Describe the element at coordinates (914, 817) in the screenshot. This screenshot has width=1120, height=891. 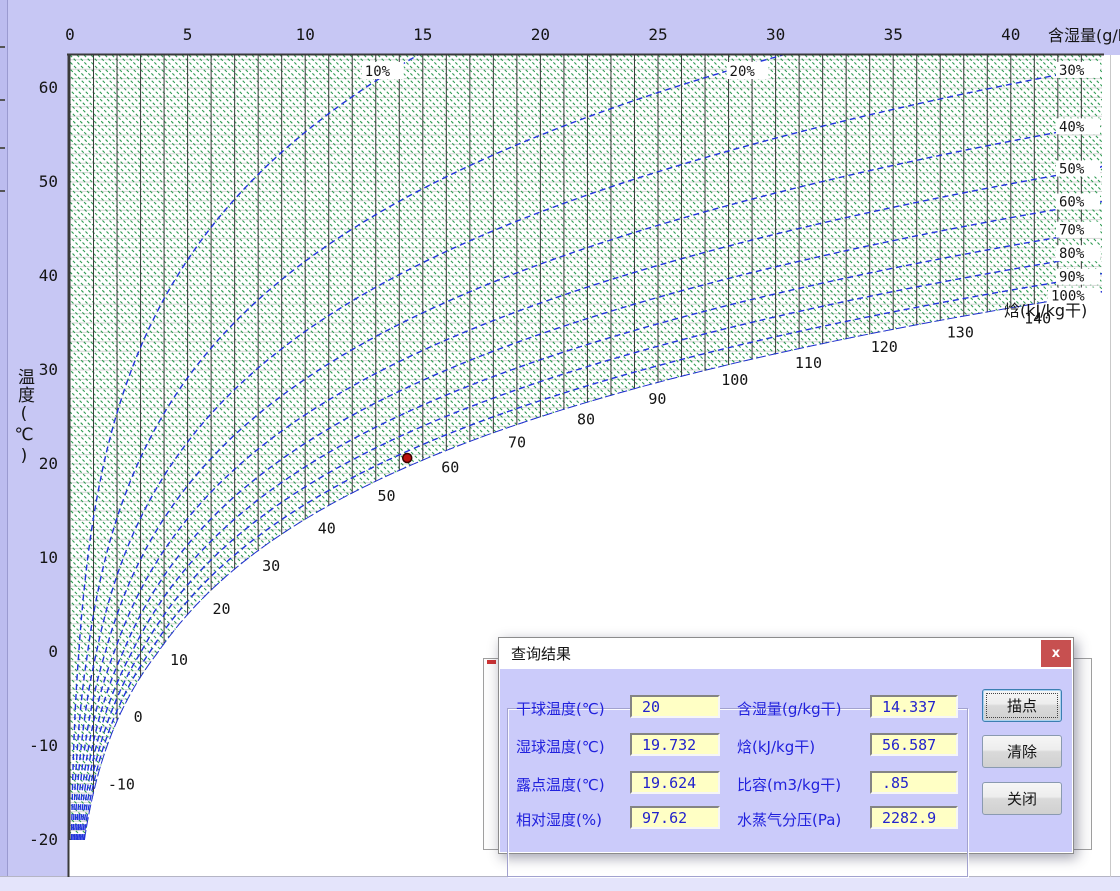
I see `vapor-pressure-input` at that location.